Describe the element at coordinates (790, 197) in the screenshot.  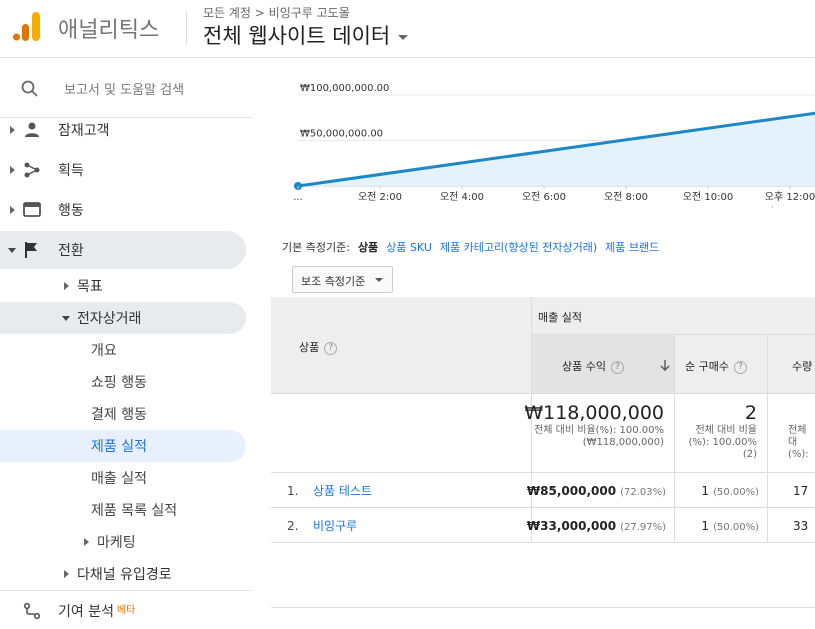
I see `x-tick-label: 오후 12:00` at that location.